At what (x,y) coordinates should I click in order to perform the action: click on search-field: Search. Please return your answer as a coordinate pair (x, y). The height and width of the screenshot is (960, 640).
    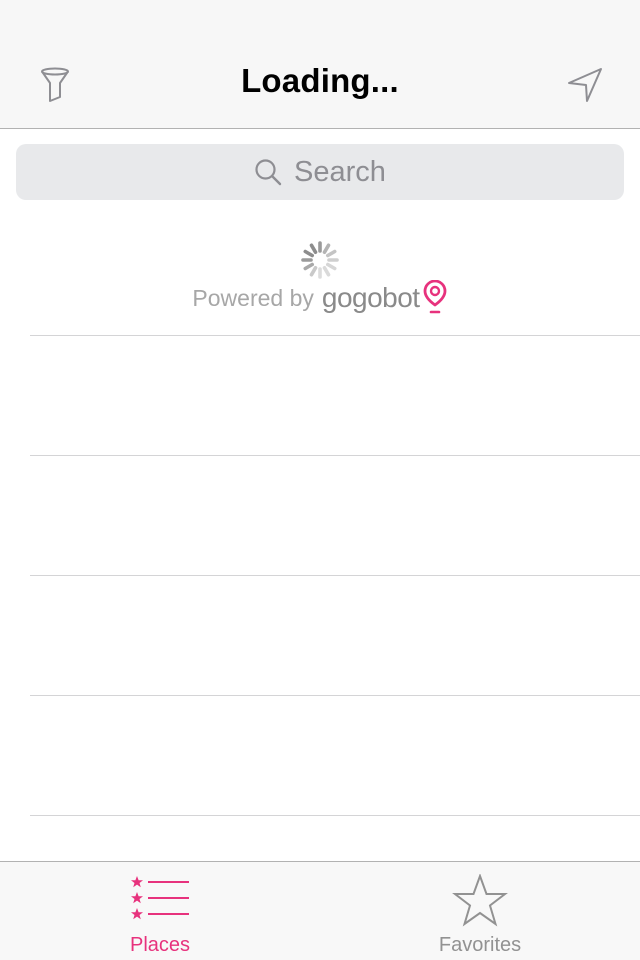
    Looking at the image, I should click on (320, 172).